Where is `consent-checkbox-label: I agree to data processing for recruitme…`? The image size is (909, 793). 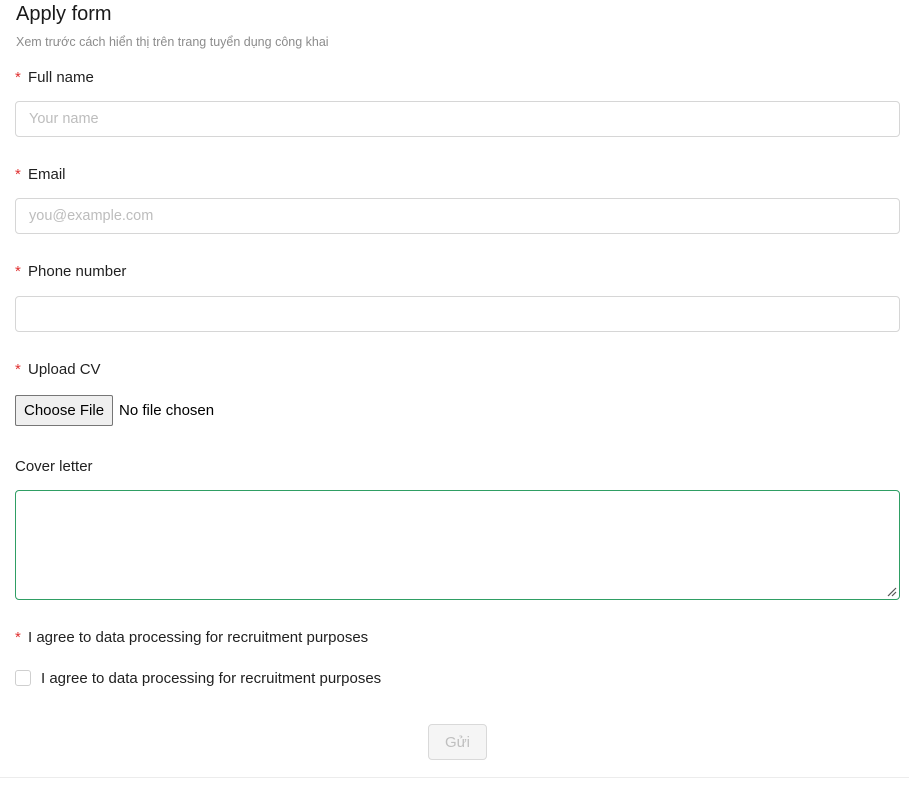 consent-checkbox-label: I agree to data processing for recruitme… is located at coordinates (211, 678).